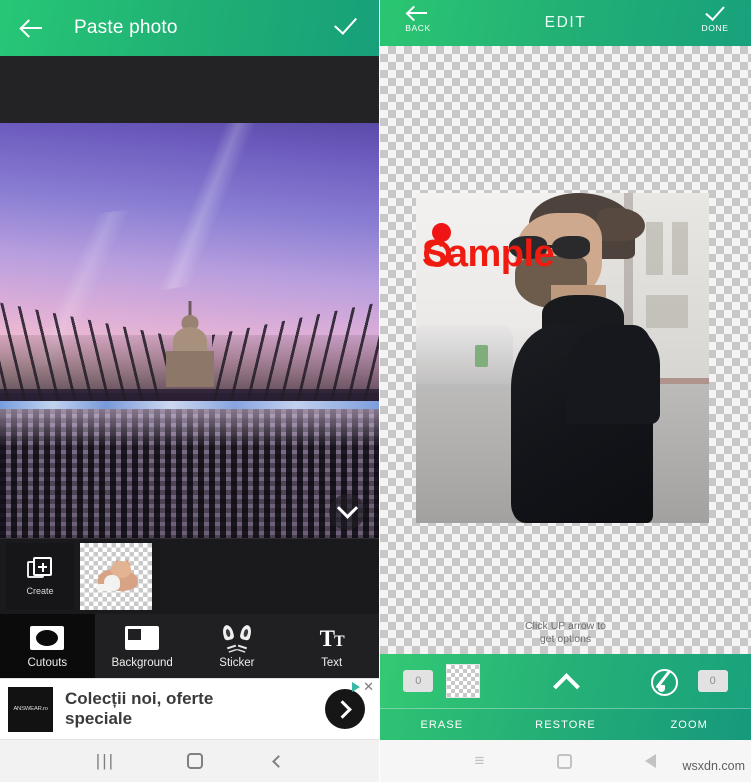 This screenshot has width=751, height=782. What do you see at coordinates (368, 686) in the screenshot?
I see `close-icon: ✕` at bounding box center [368, 686].